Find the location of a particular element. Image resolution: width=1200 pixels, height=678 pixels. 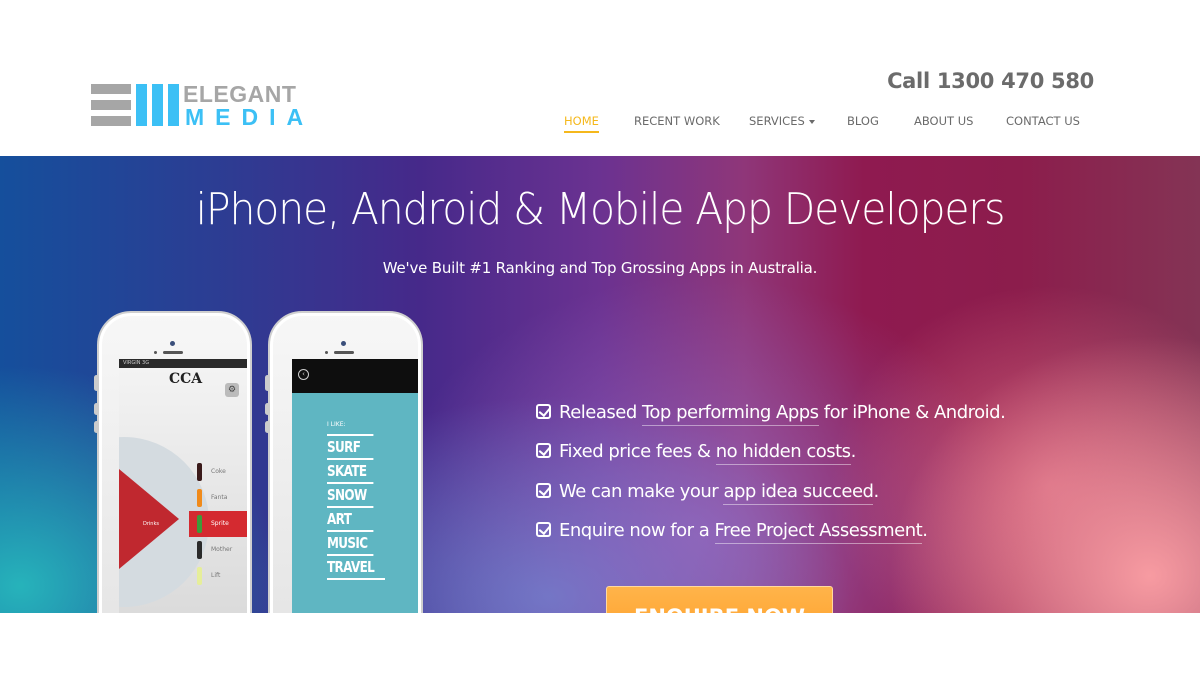

hero-title: iPhone, Android & Mobile App Developers is located at coordinates (600, 209).